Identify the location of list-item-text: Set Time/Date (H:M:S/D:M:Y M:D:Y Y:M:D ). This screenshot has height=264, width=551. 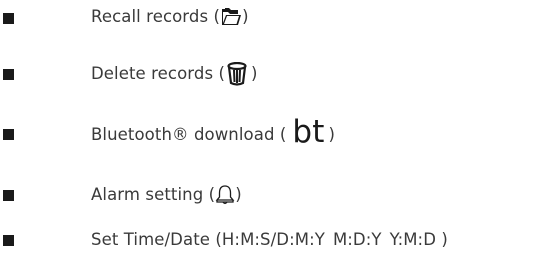
(269, 240).